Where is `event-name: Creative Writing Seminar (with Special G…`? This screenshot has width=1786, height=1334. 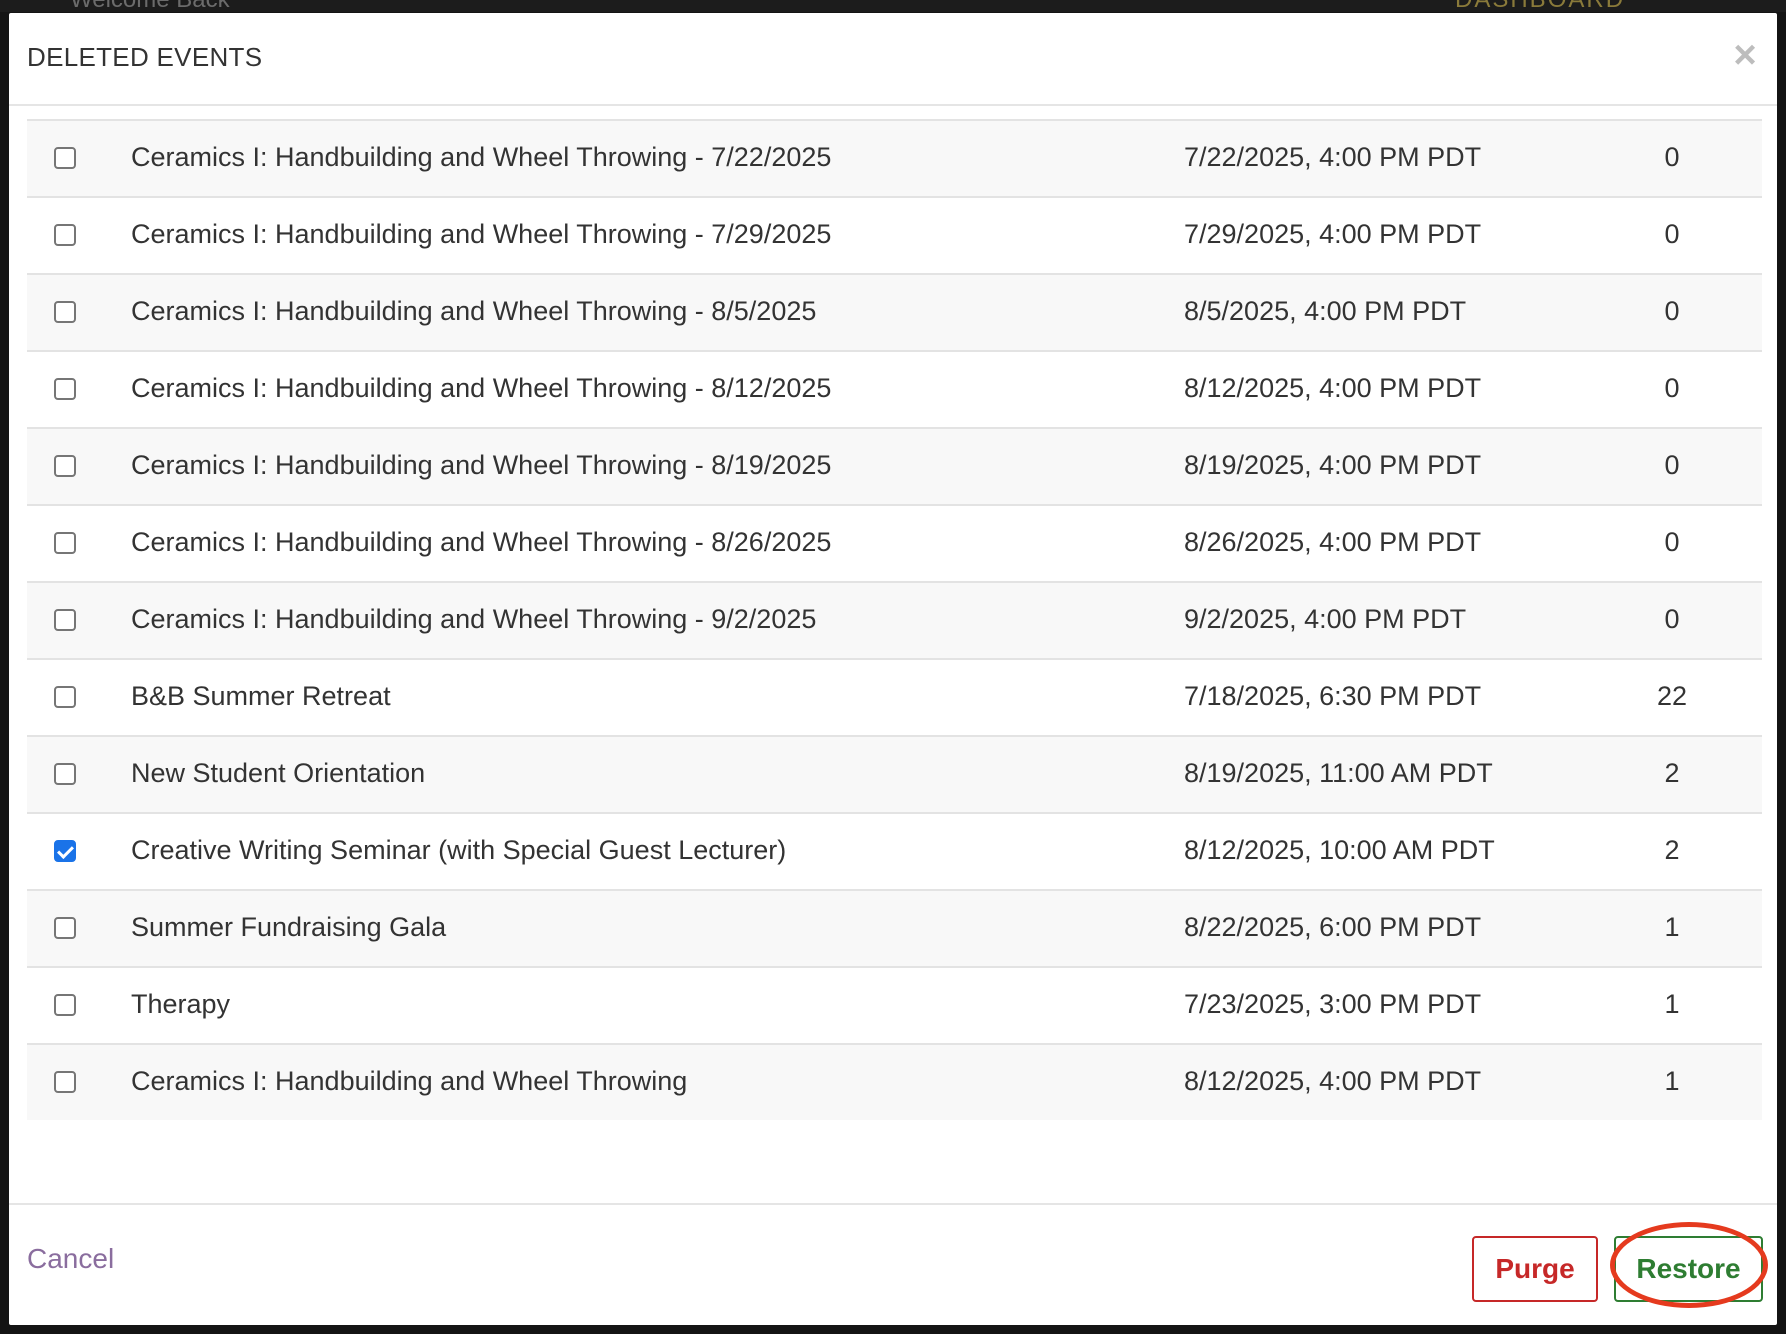 event-name: Creative Writing Seminar (with Special G… is located at coordinates (459, 850).